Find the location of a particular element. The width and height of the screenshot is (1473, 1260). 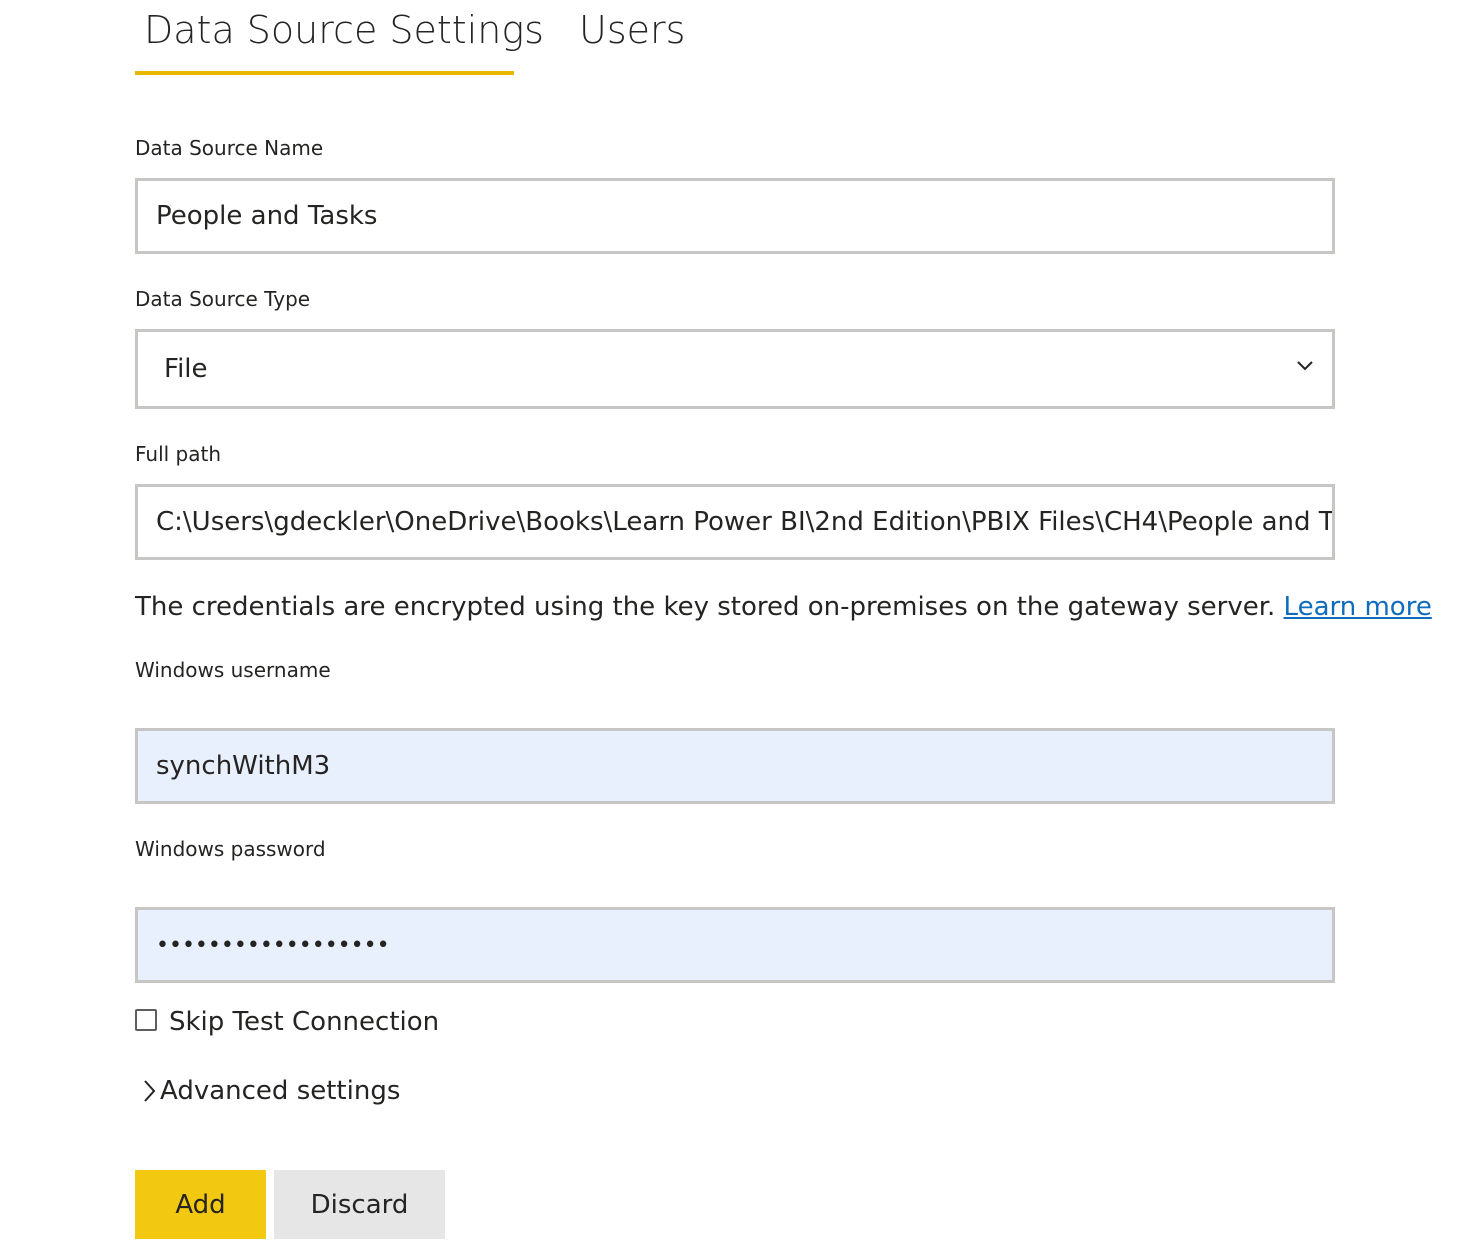

data-source-type-value: File is located at coordinates (186, 369).